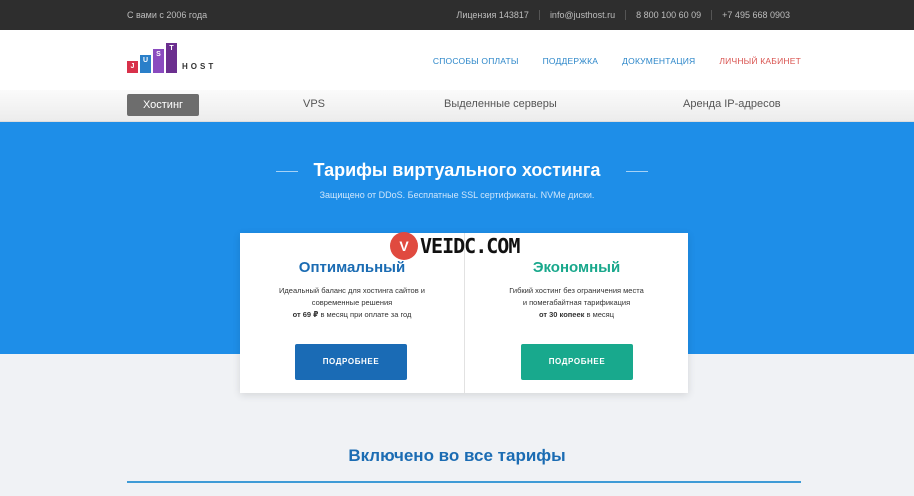 The image size is (914, 496). Describe the element at coordinates (599, 314) in the screenshot. I see `plan-price-suffix: в месяц` at that location.